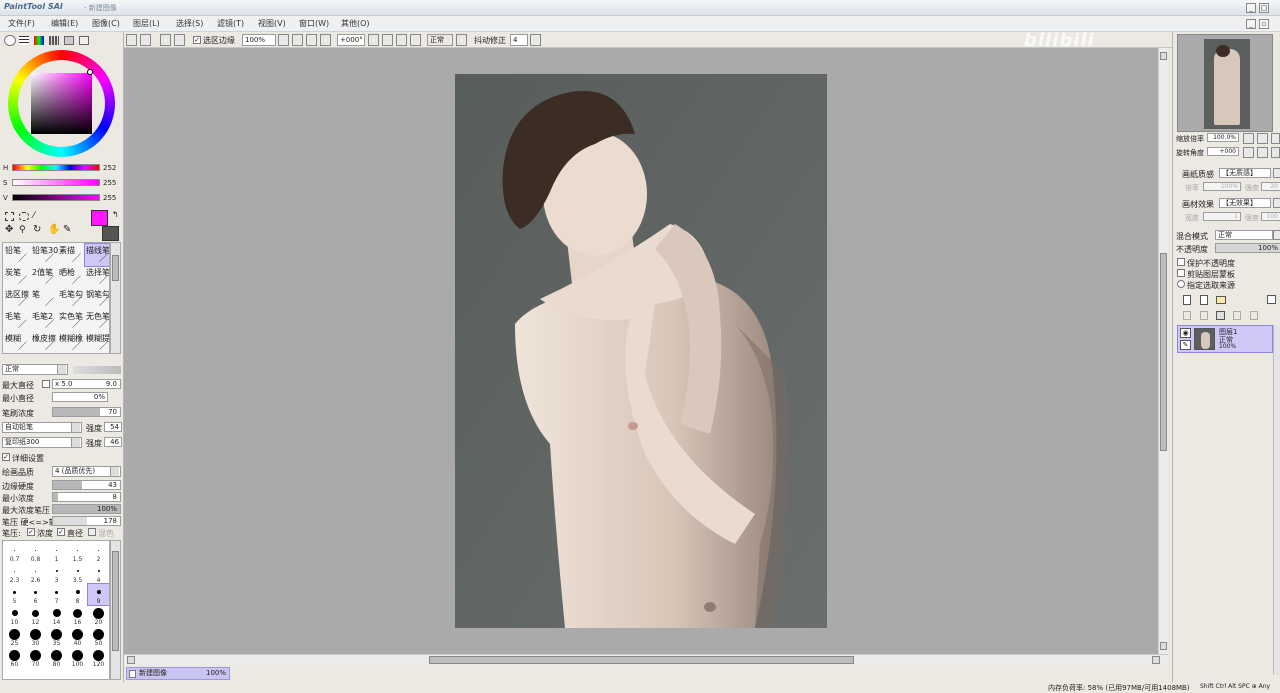 The width and height of the screenshot is (1280, 693). I want to click on rgb-slider-tab-icon, so click(24, 40).